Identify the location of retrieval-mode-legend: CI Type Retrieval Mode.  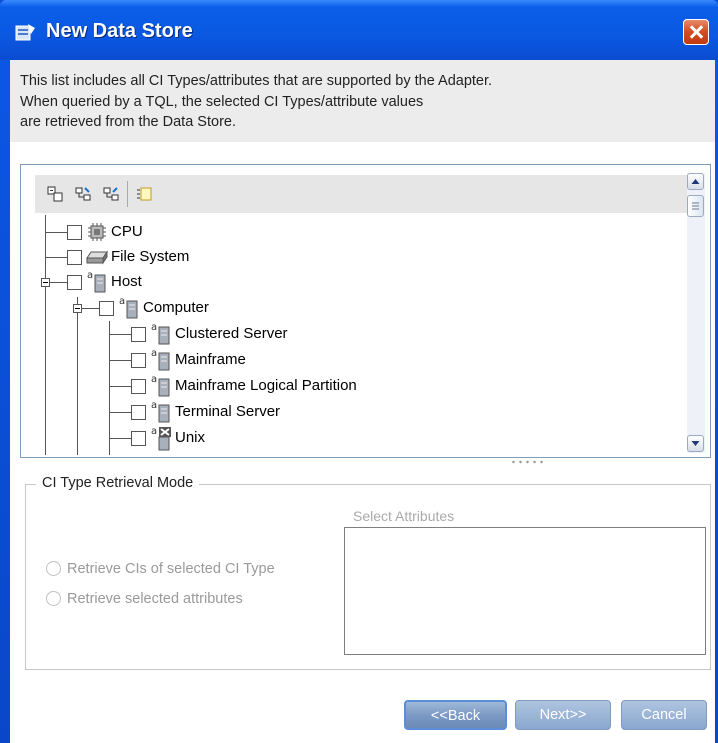
(118, 483).